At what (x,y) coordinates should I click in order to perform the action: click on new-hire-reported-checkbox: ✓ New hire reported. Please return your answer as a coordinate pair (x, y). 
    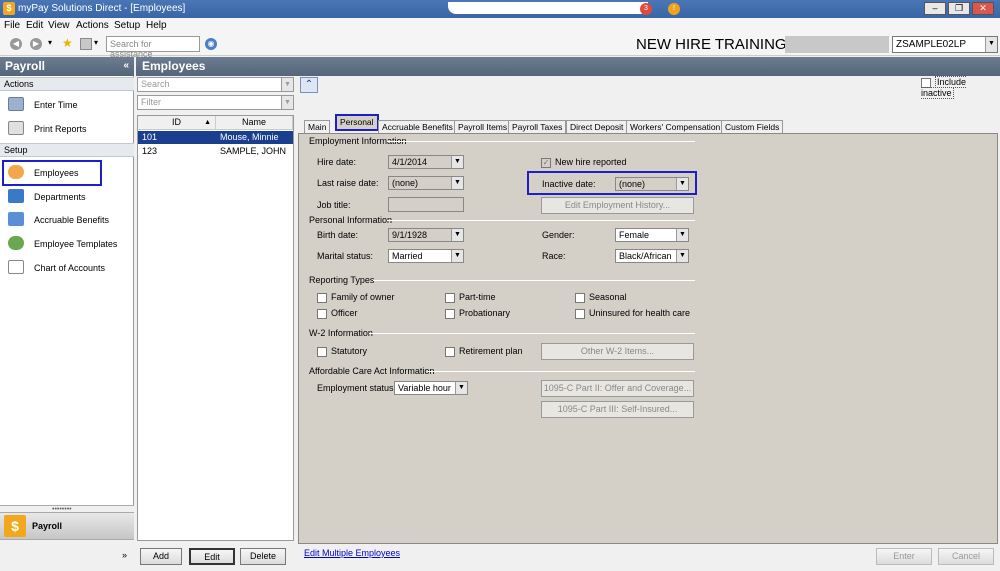
    Looking at the image, I should click on (584, 162).